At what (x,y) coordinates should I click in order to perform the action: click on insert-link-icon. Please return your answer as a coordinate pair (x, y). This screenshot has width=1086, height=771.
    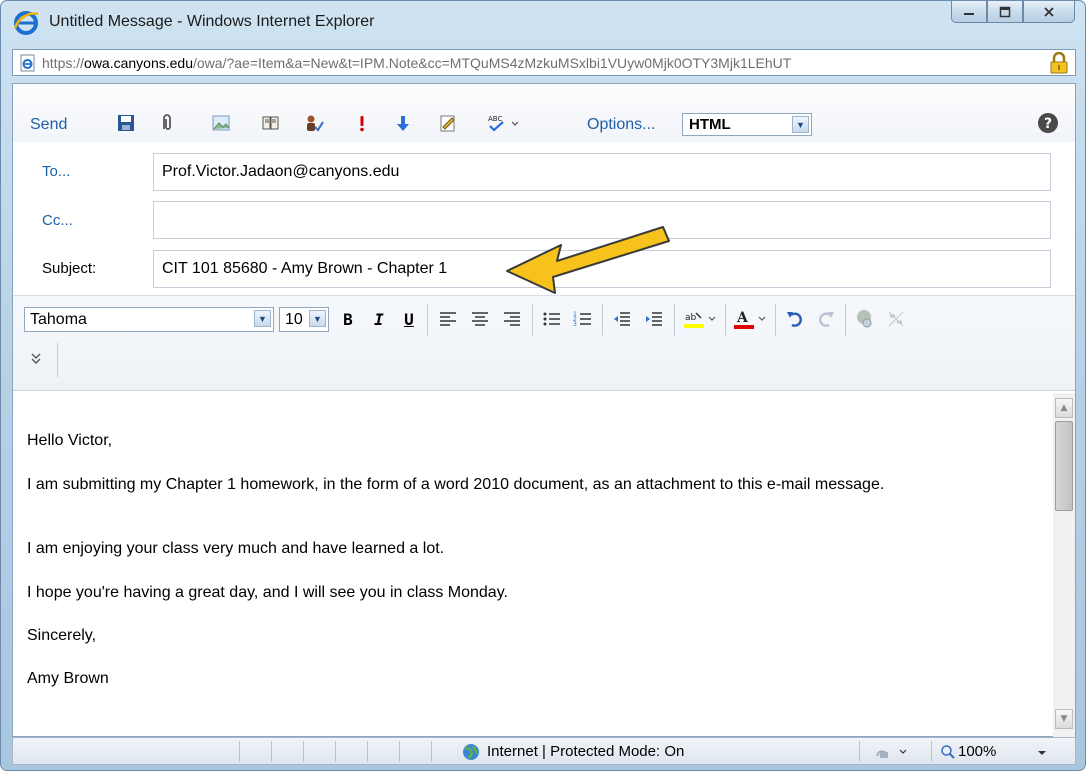
    Looking at the image, I should click on (864, 319).